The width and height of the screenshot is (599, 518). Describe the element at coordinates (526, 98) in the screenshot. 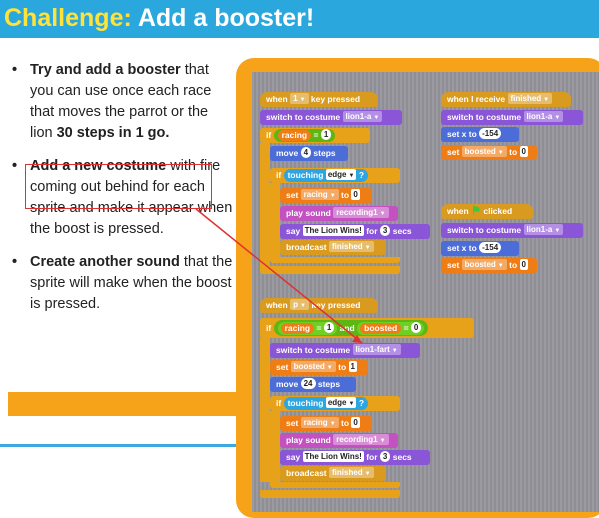

I see `message-value: finished` at that location.